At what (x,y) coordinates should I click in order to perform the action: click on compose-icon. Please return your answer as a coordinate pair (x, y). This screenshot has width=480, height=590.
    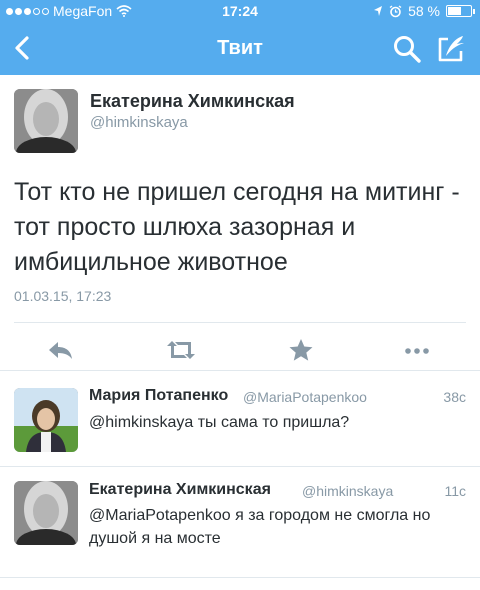
    Looking at the image, I should click on (451, 49).